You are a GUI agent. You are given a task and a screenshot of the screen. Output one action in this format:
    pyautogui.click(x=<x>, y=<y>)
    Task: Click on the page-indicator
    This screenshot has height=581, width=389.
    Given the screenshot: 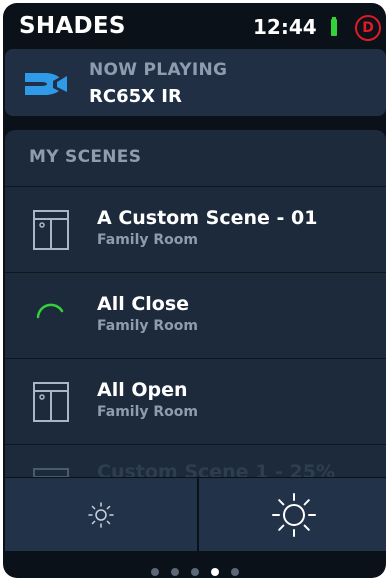 What is the action you would take?
    pyautogui.click(x=194, y=568)
    